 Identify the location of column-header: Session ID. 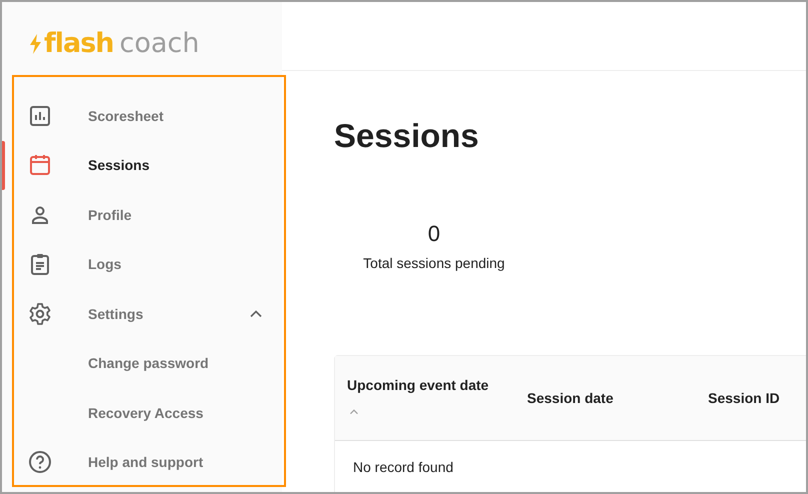
(744, 398).